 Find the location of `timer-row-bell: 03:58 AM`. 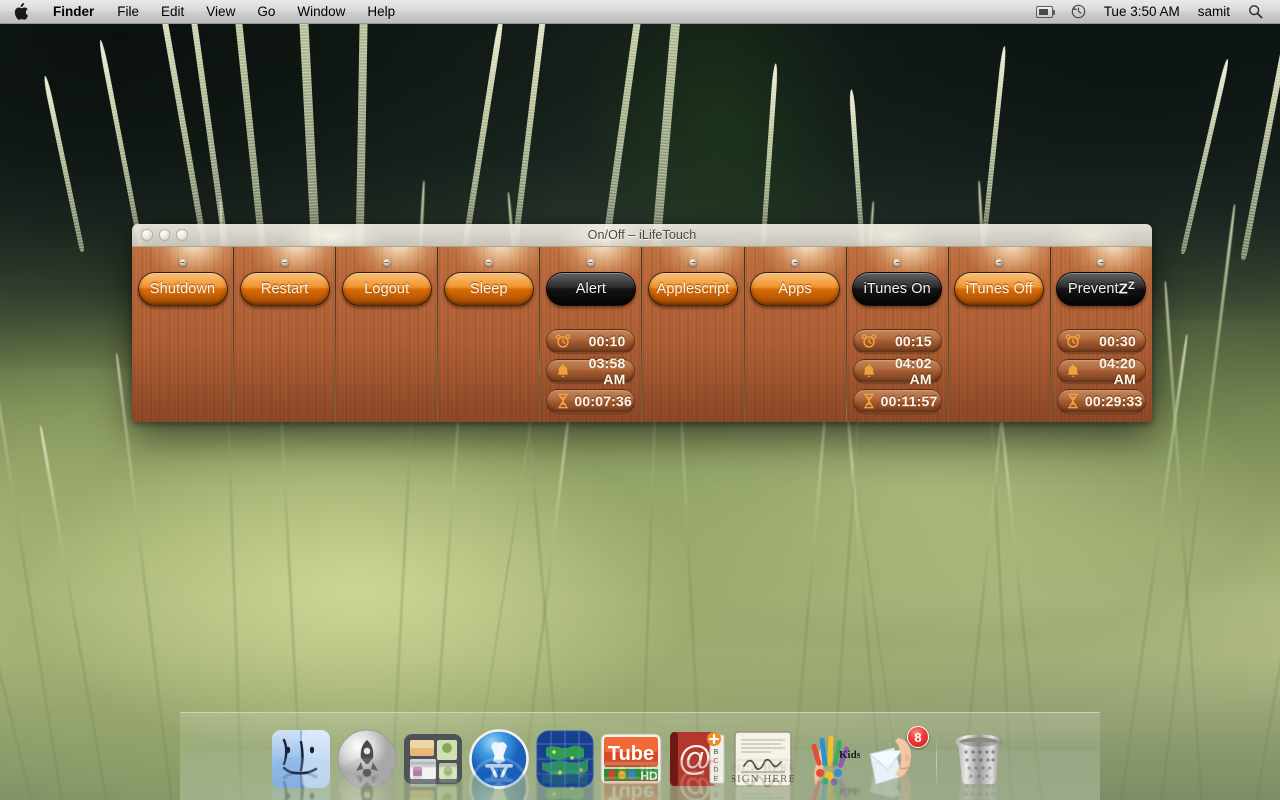

timer-row-bell: 03:58 AM is located at coordinates (591, 371).